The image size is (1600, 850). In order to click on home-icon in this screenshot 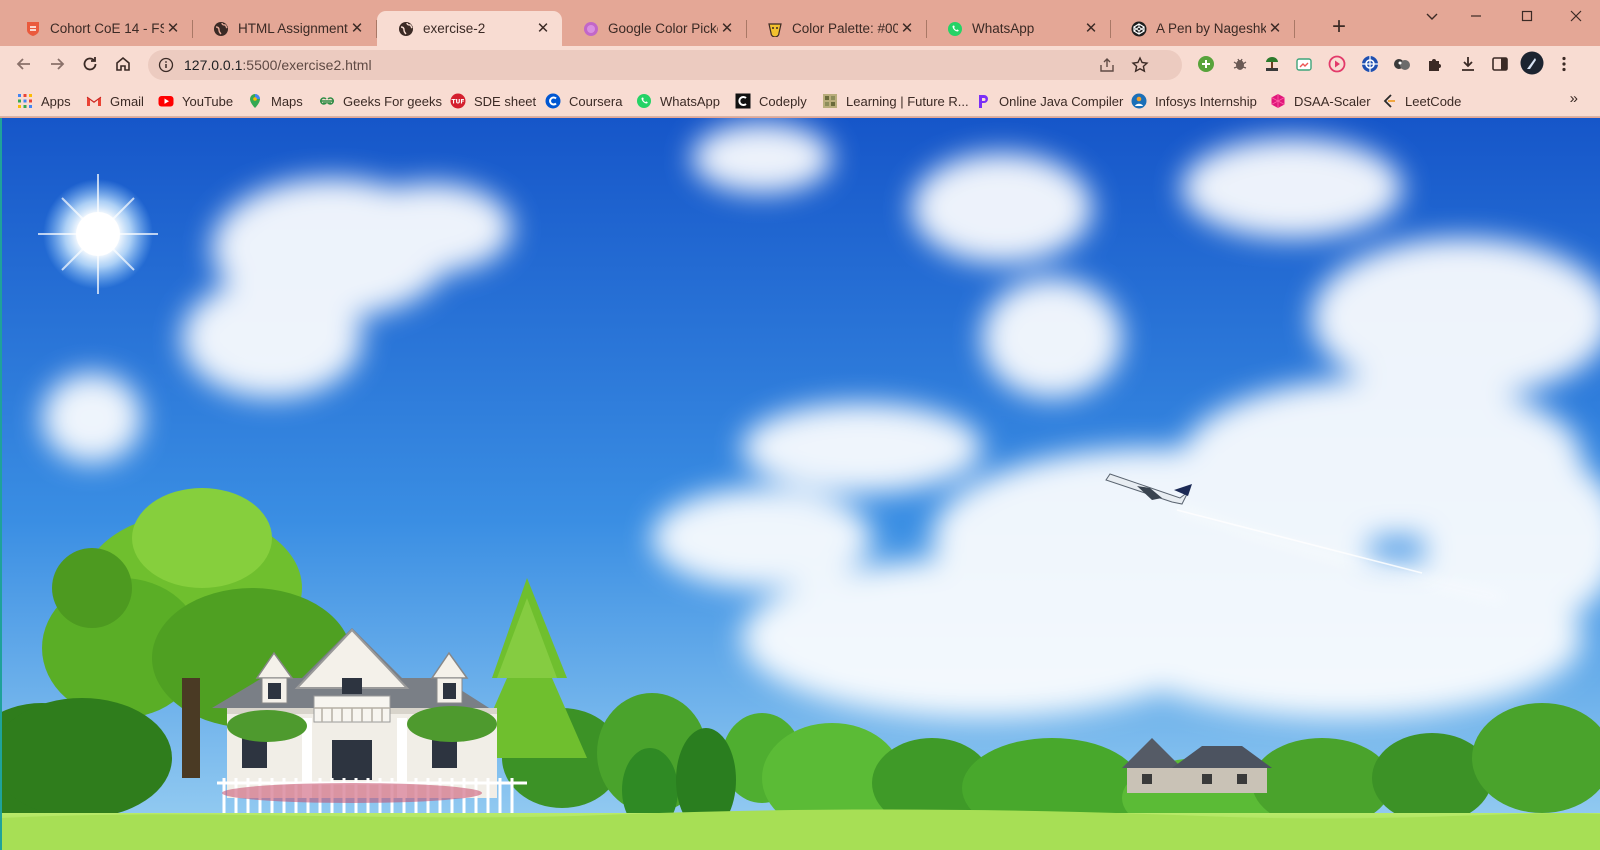, I will do `click(123, 65)`.